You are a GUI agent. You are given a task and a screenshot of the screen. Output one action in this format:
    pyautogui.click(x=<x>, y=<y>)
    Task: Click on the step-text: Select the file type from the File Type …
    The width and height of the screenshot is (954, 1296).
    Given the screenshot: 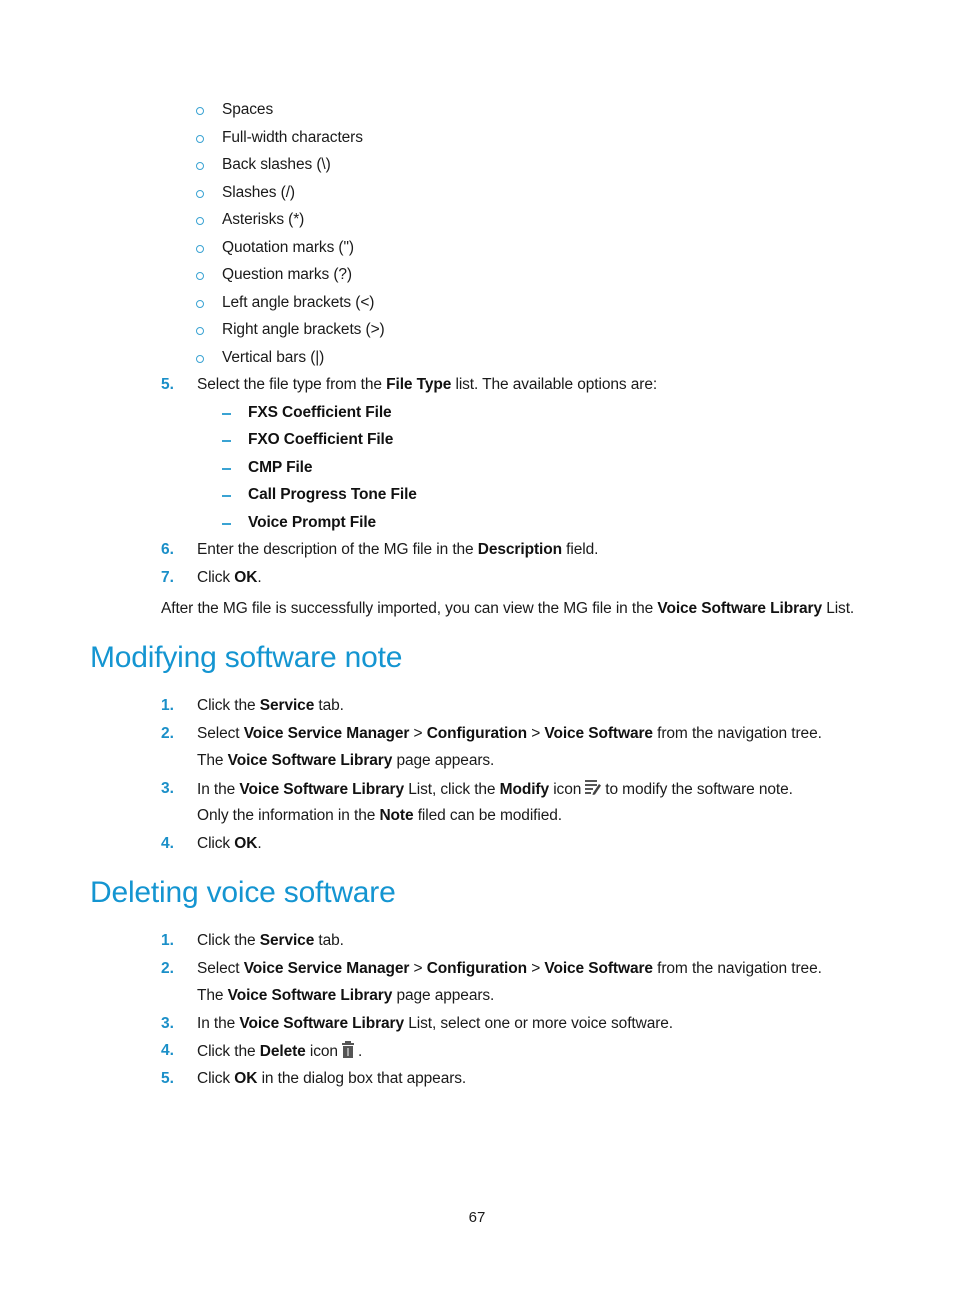 What is the action you would take?
    pyautogui.click(x=427, y=385)
    